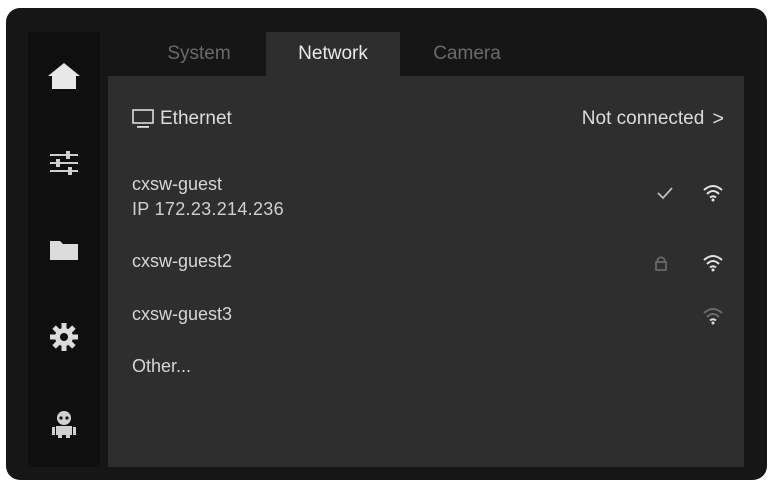 This screenshot has height=486, width=773. What do you see at coordinates (208, 209) in the screenshot?
I see `wifi-network-ip: IP 172.23.214.236` at bounding box center [208, 209].